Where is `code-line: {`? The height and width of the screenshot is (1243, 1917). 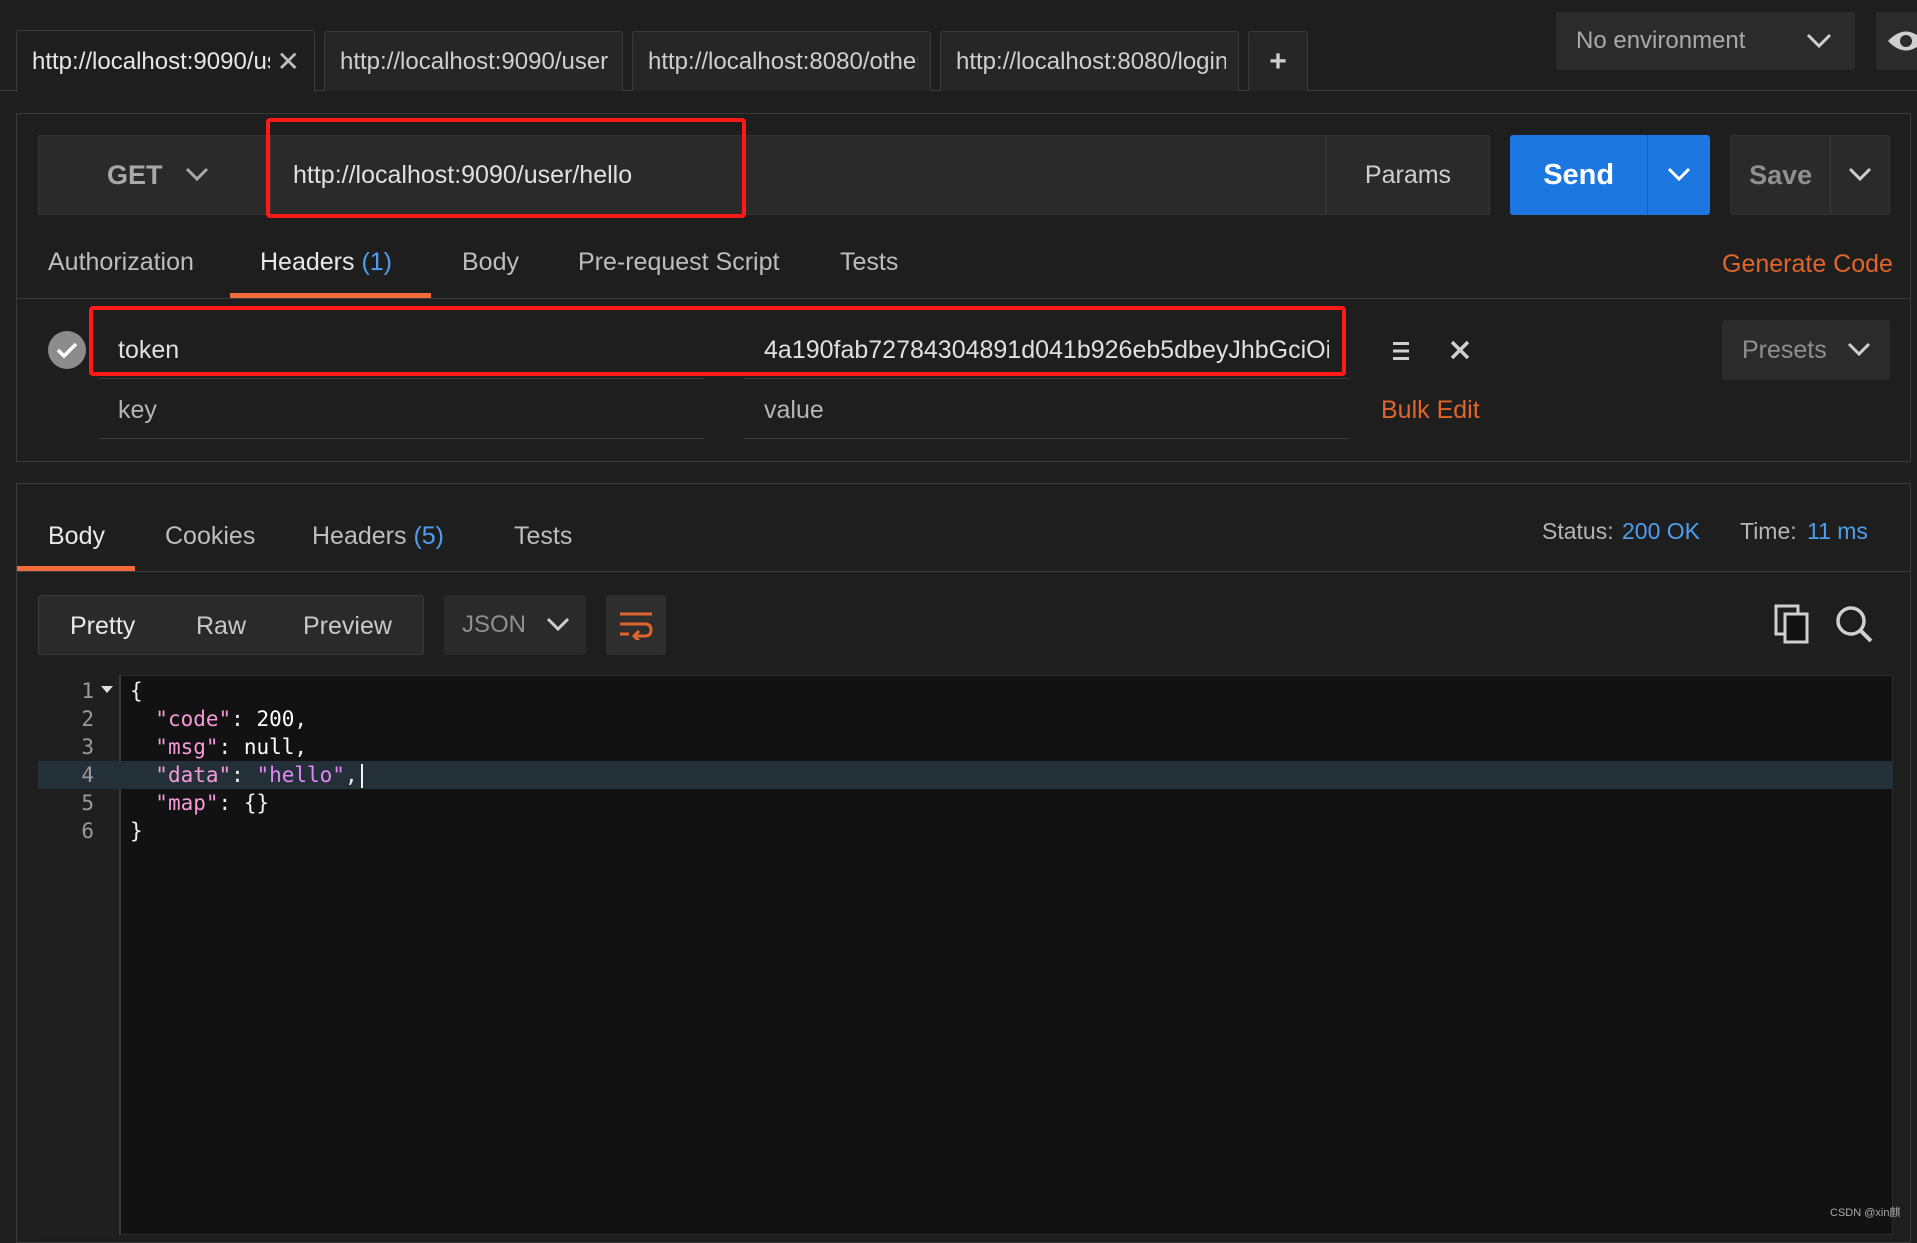 code-line: { is located at coordinates (136, 691).